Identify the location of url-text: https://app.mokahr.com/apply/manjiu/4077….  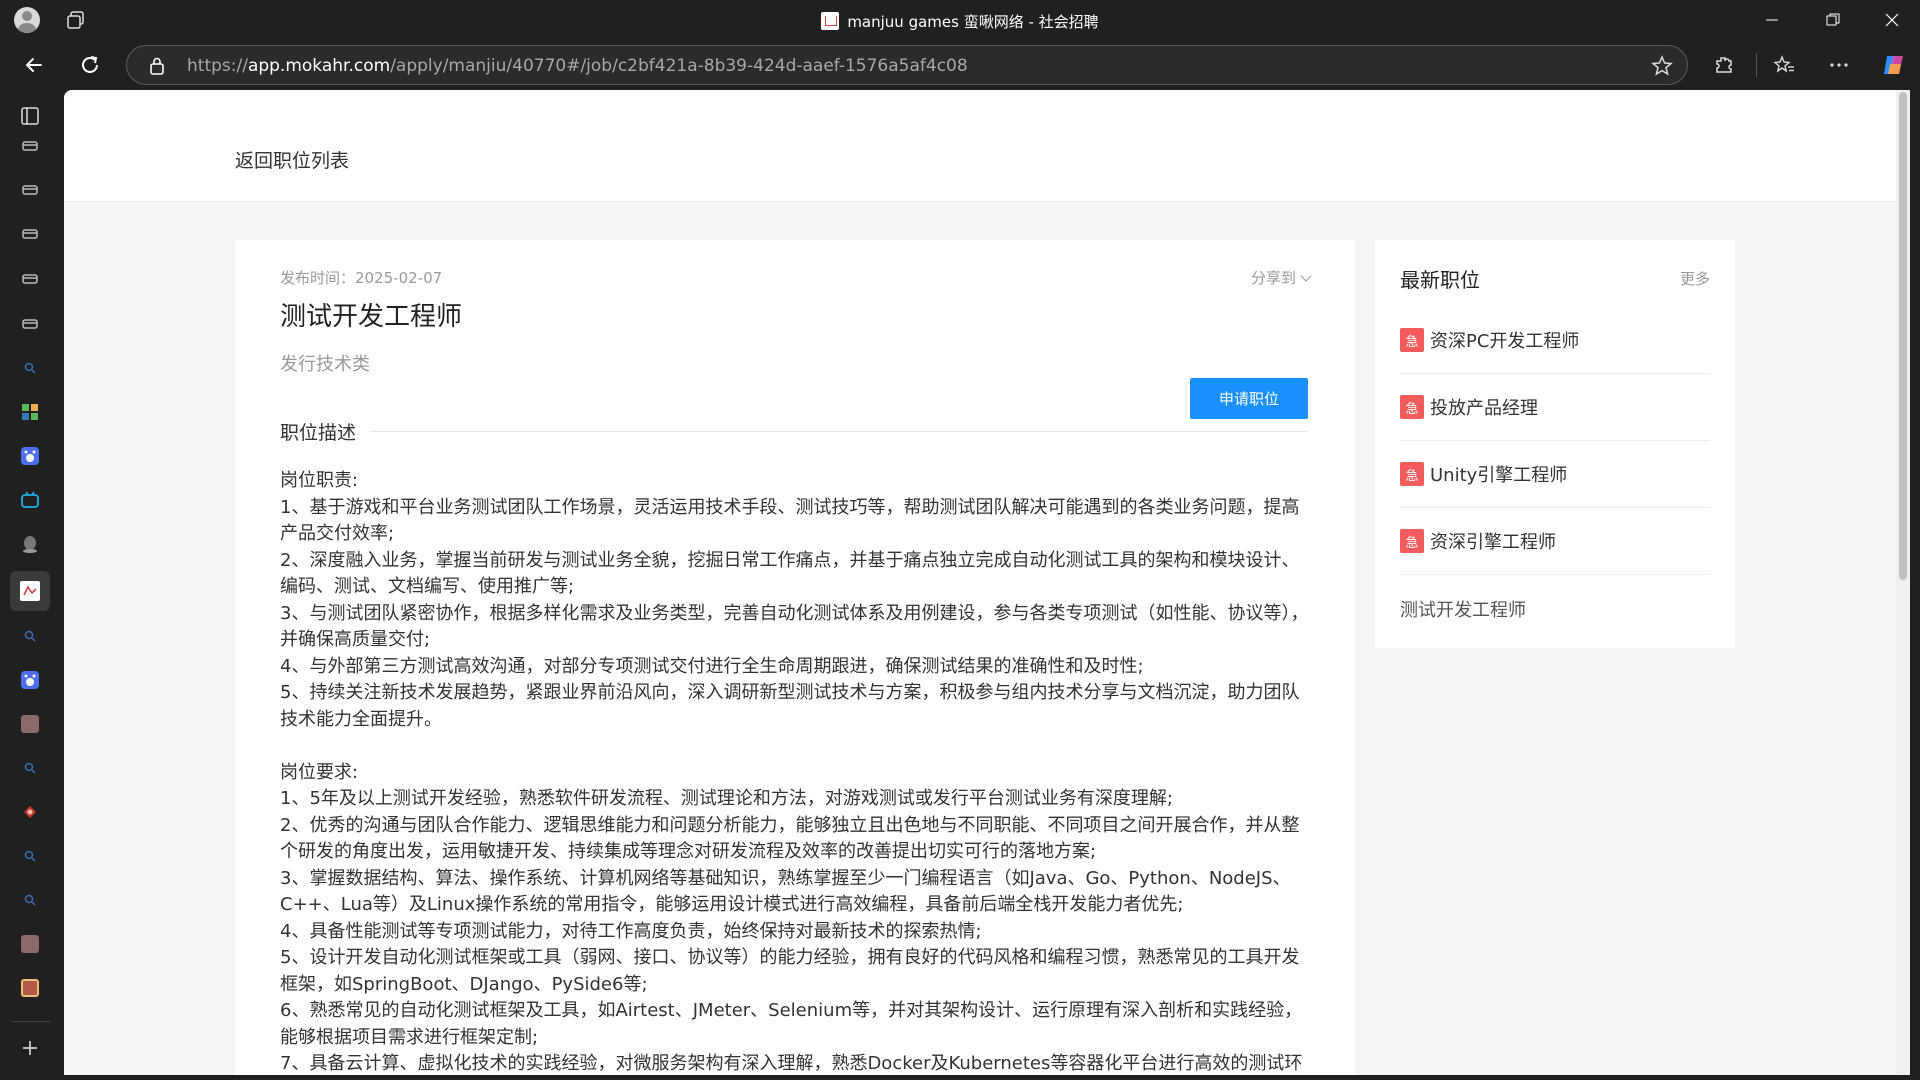
(577, 66).